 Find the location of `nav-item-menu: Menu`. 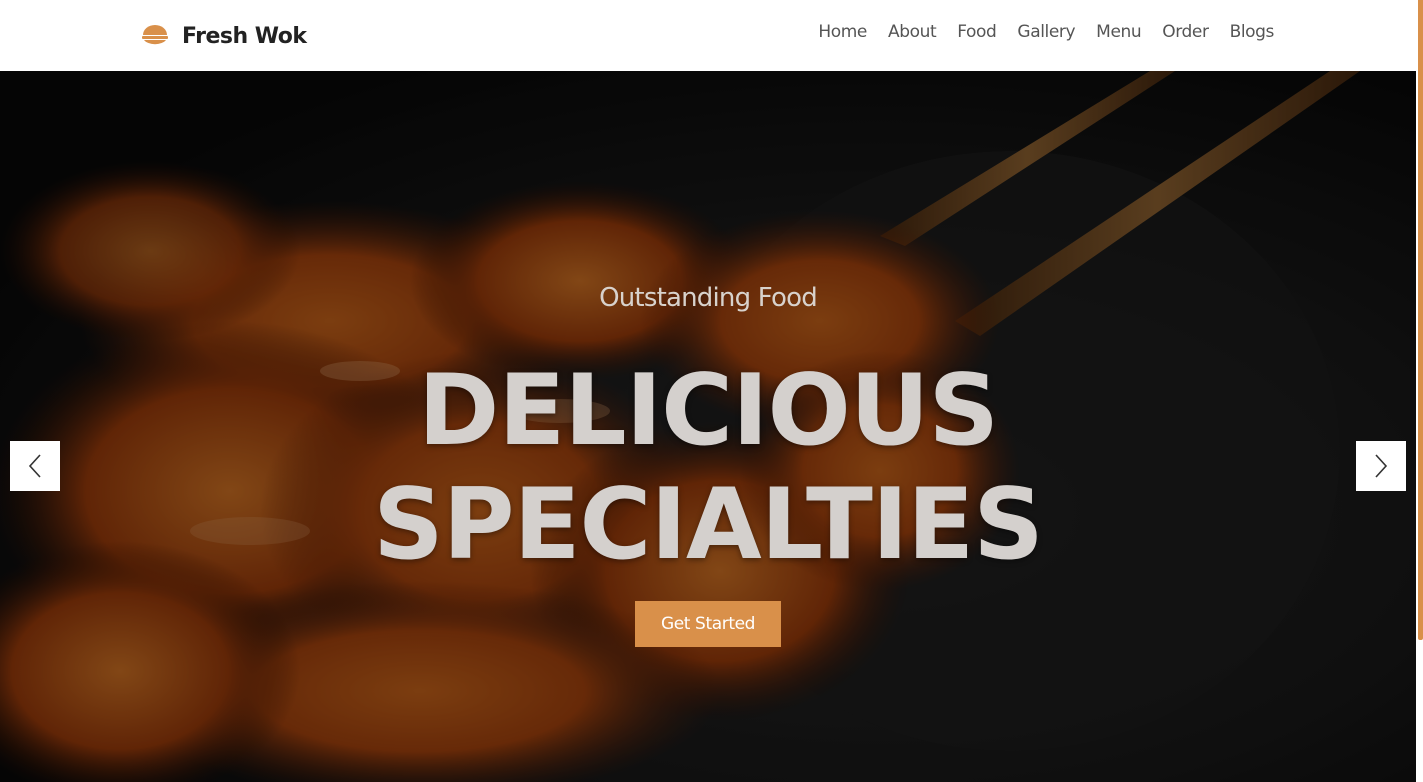

nav-item-menu: Menu is located at coordinates (1118, 32).